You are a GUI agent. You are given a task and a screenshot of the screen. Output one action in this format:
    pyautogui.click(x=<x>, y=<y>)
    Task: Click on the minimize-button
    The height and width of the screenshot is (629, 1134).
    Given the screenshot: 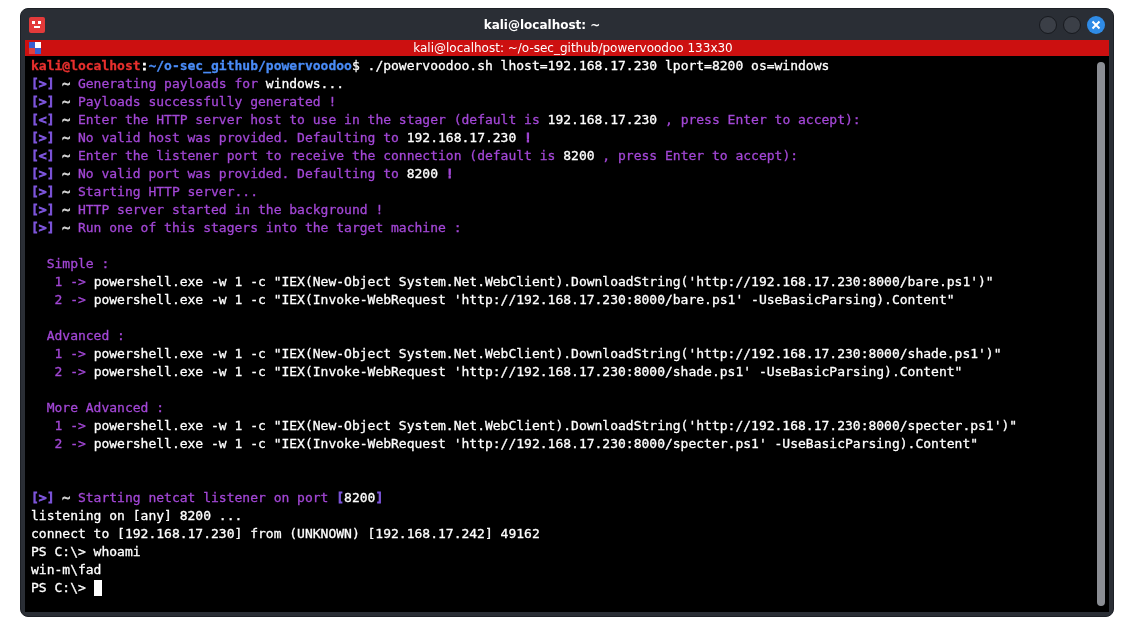 What is the action you would take?
    pyautogui.click(x=1048, y=24)
    